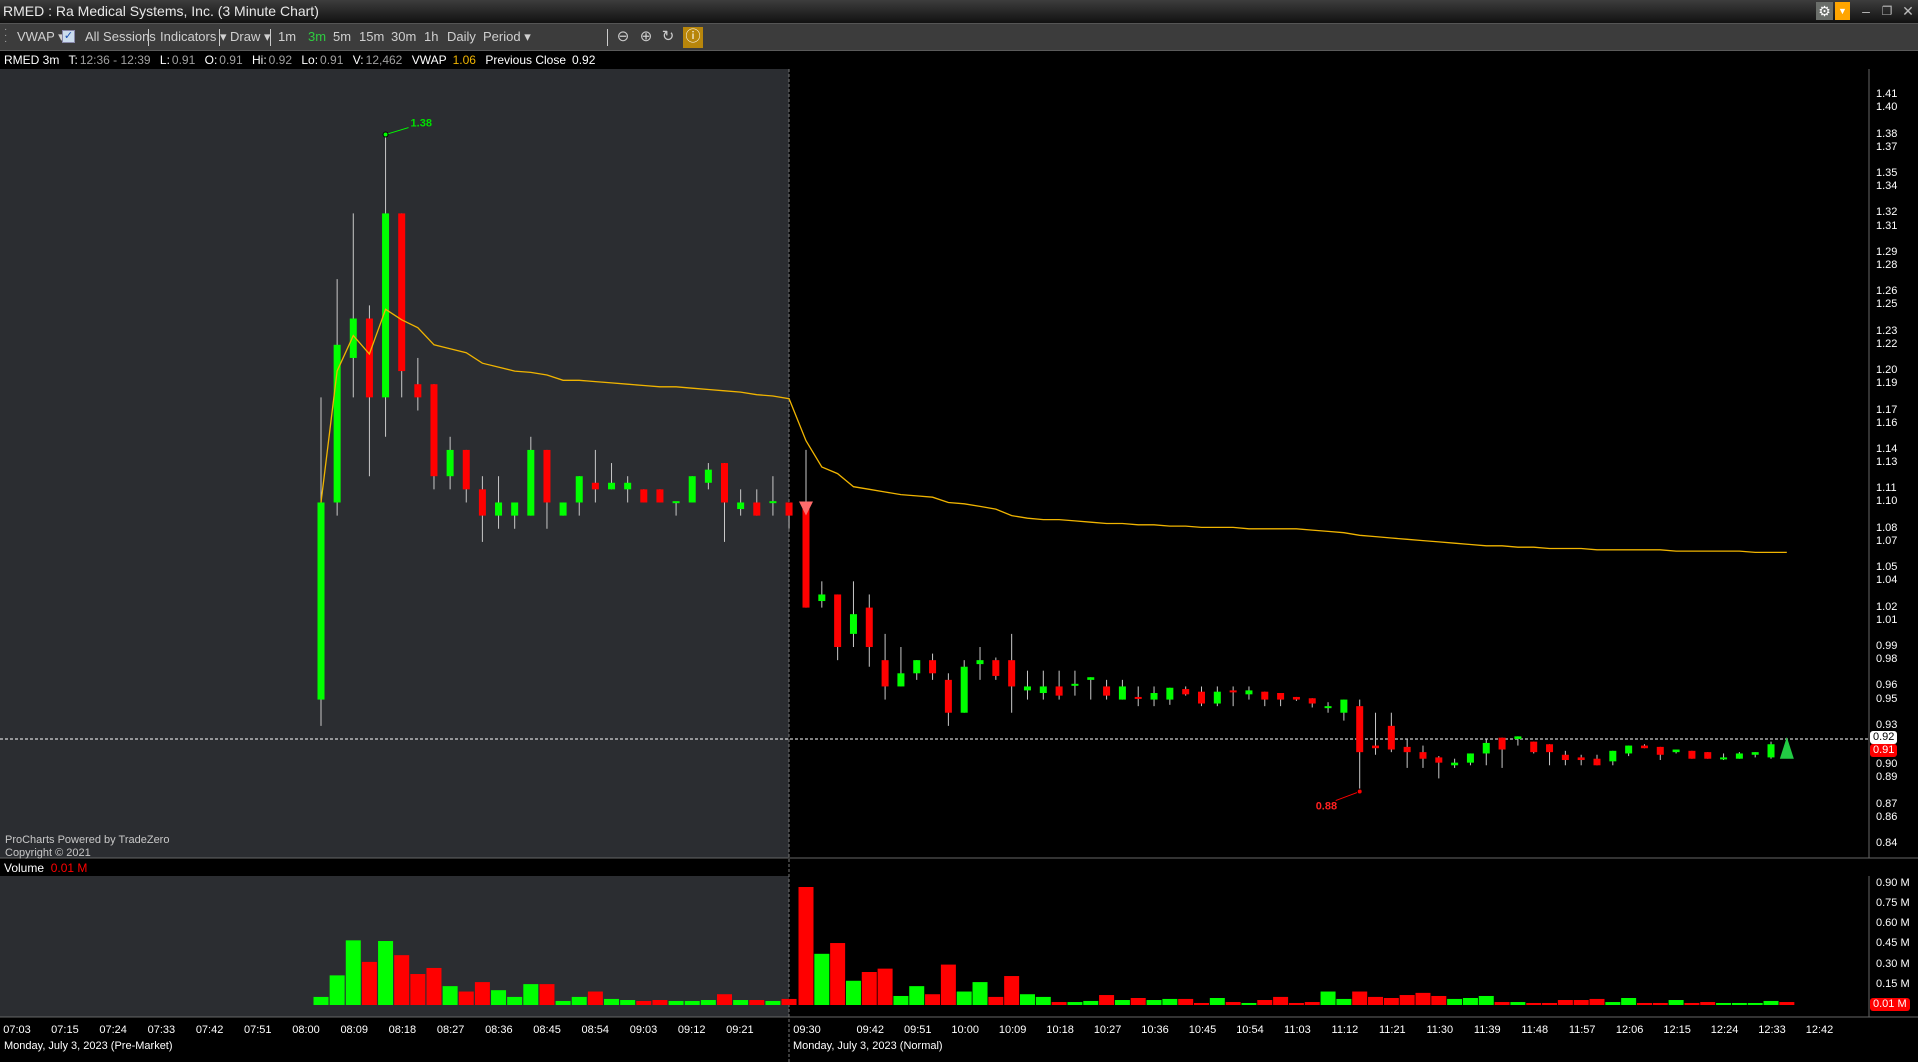 The width and height of the screenshot is (1918, 1062). I want to click on price-tick-label: 1.31, so click(1887, 225).